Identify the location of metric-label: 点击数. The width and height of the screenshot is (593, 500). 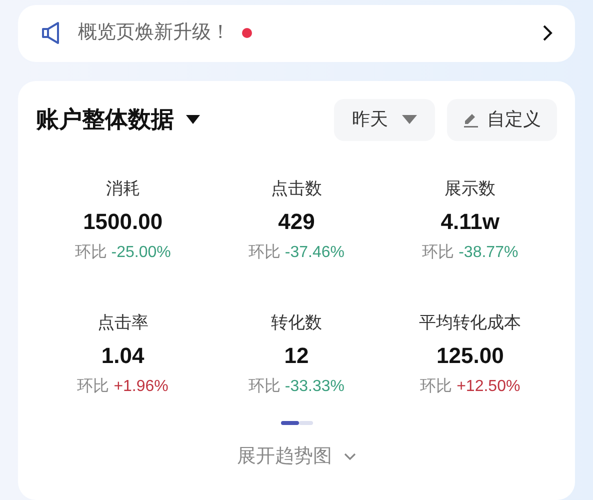
(296, 189).